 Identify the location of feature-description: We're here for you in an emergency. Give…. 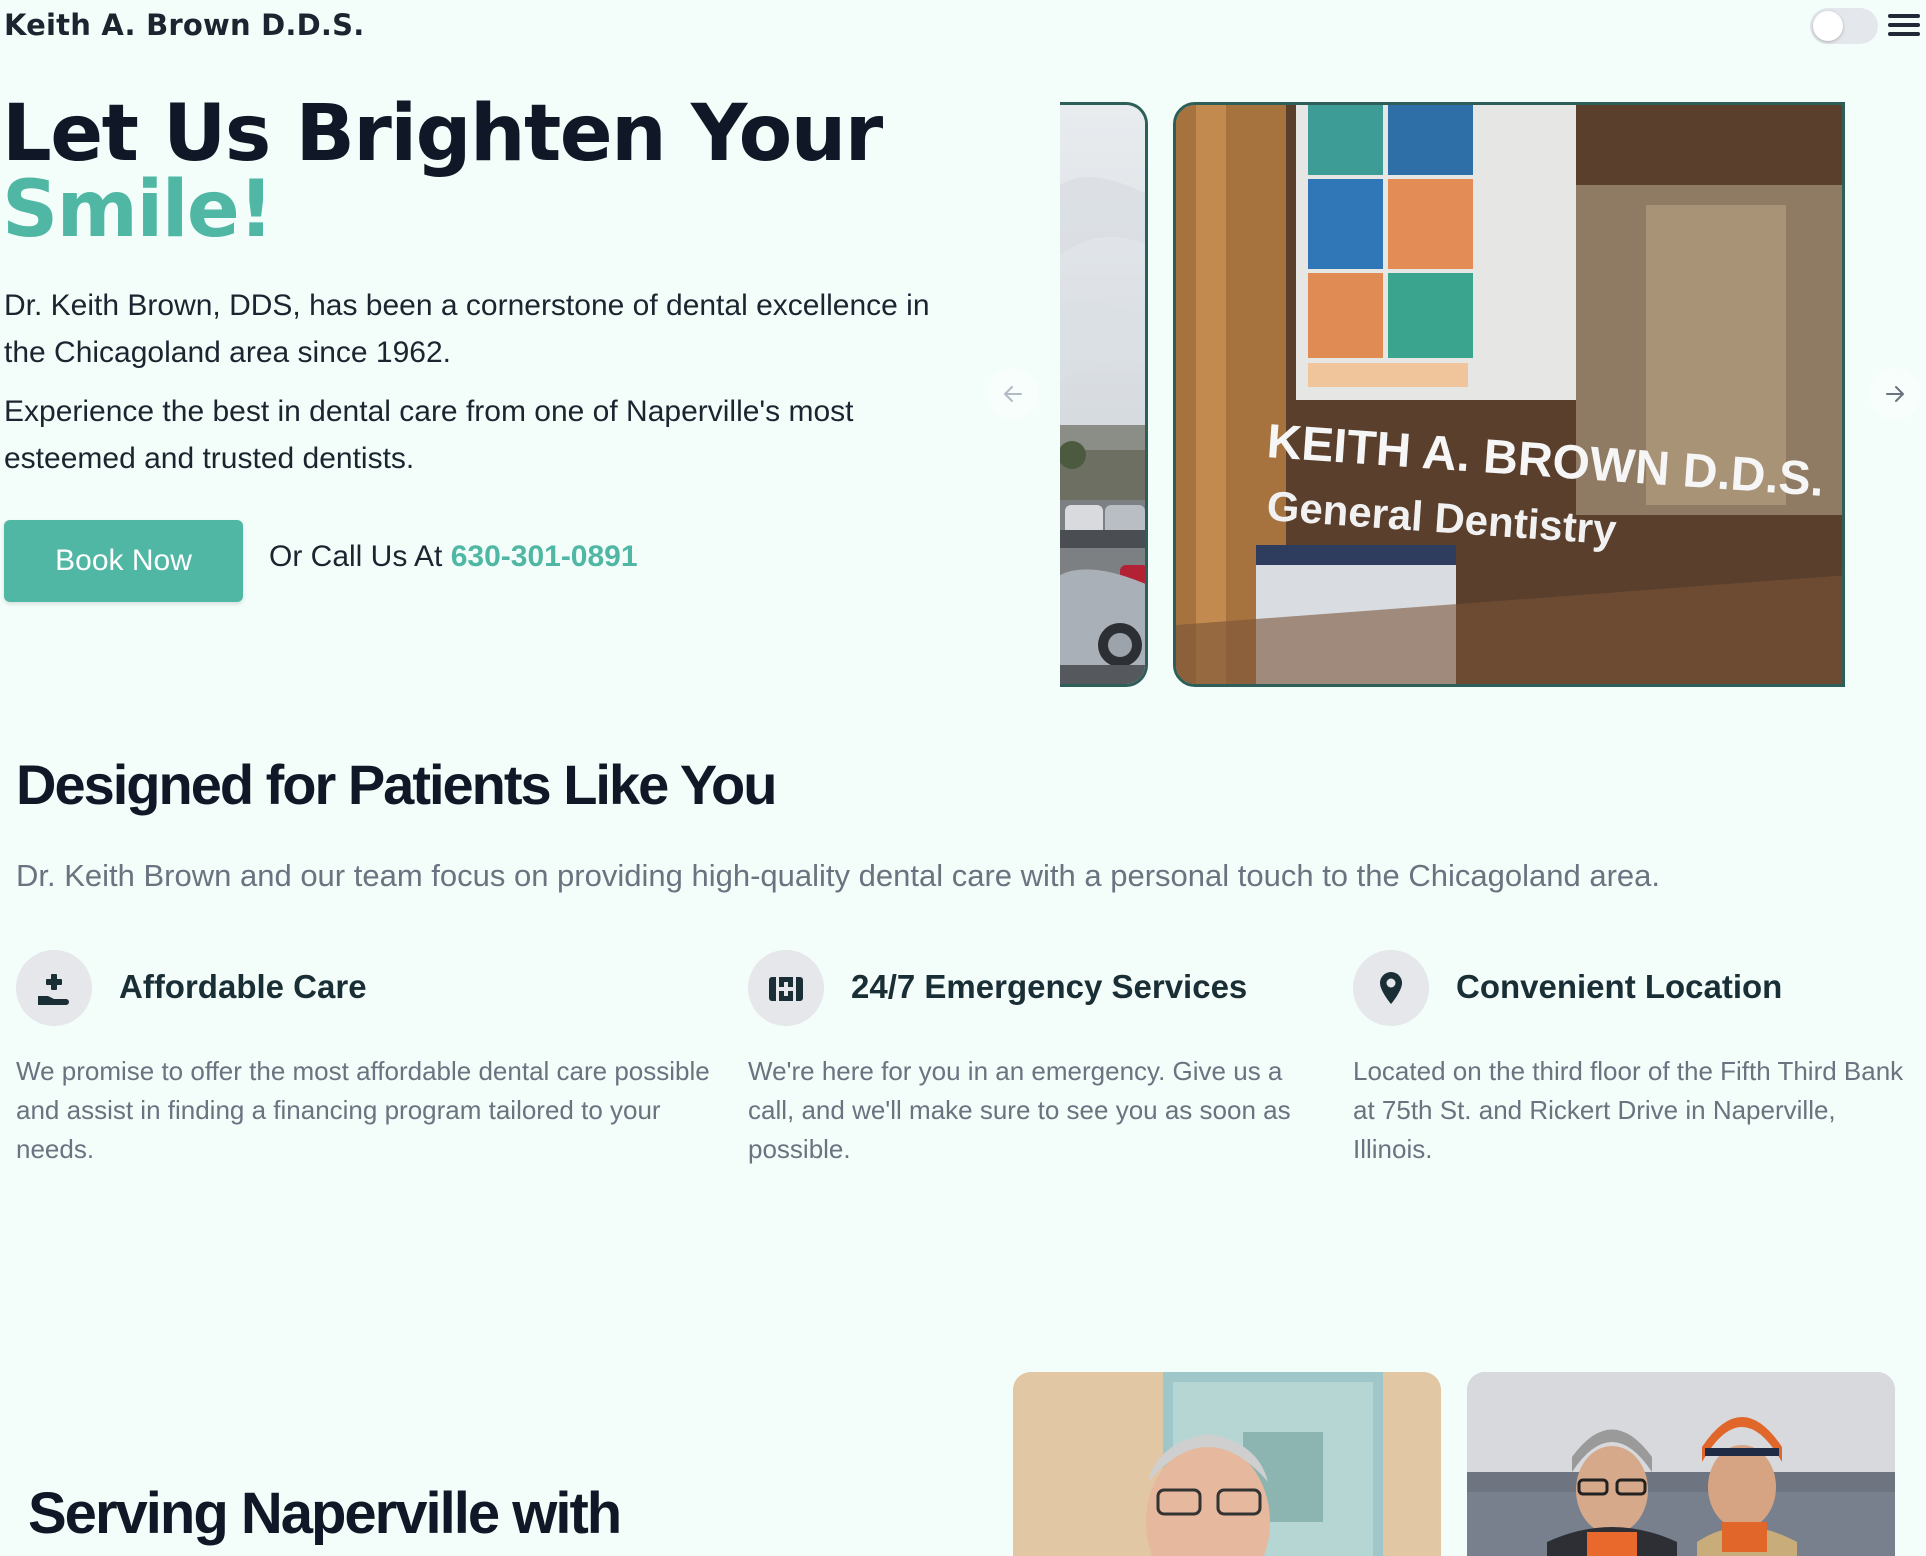
(1019, 1110).